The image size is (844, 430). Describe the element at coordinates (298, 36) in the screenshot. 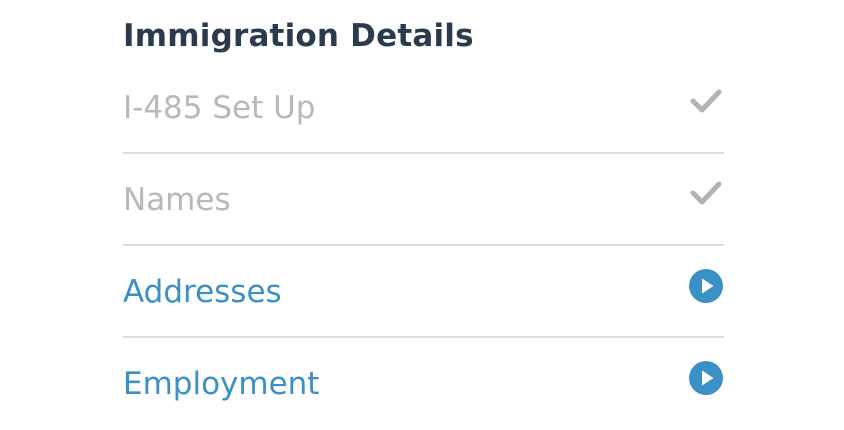

I see `section-title: Immigration Details` at that location.